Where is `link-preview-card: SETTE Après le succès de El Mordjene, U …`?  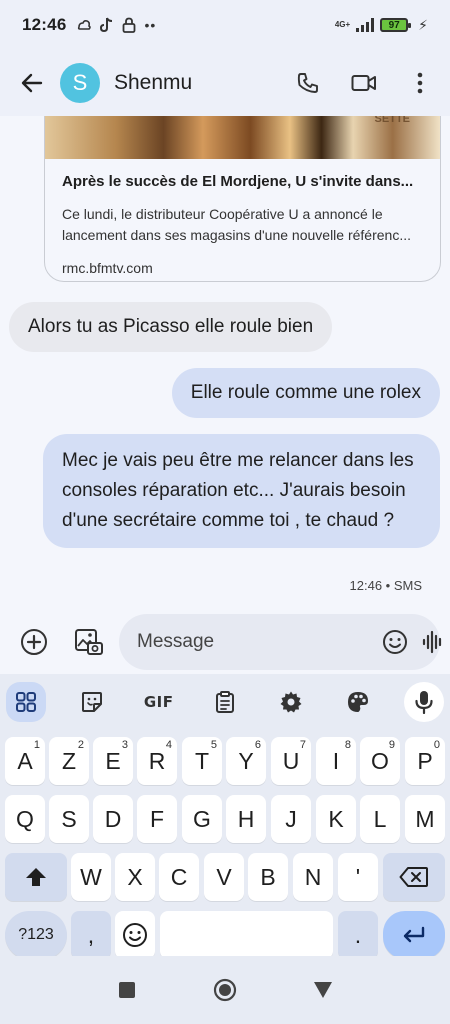
link-preview-card: SETTE Après le succès de El Mordjene, U … is located at coordinates (242, 199).